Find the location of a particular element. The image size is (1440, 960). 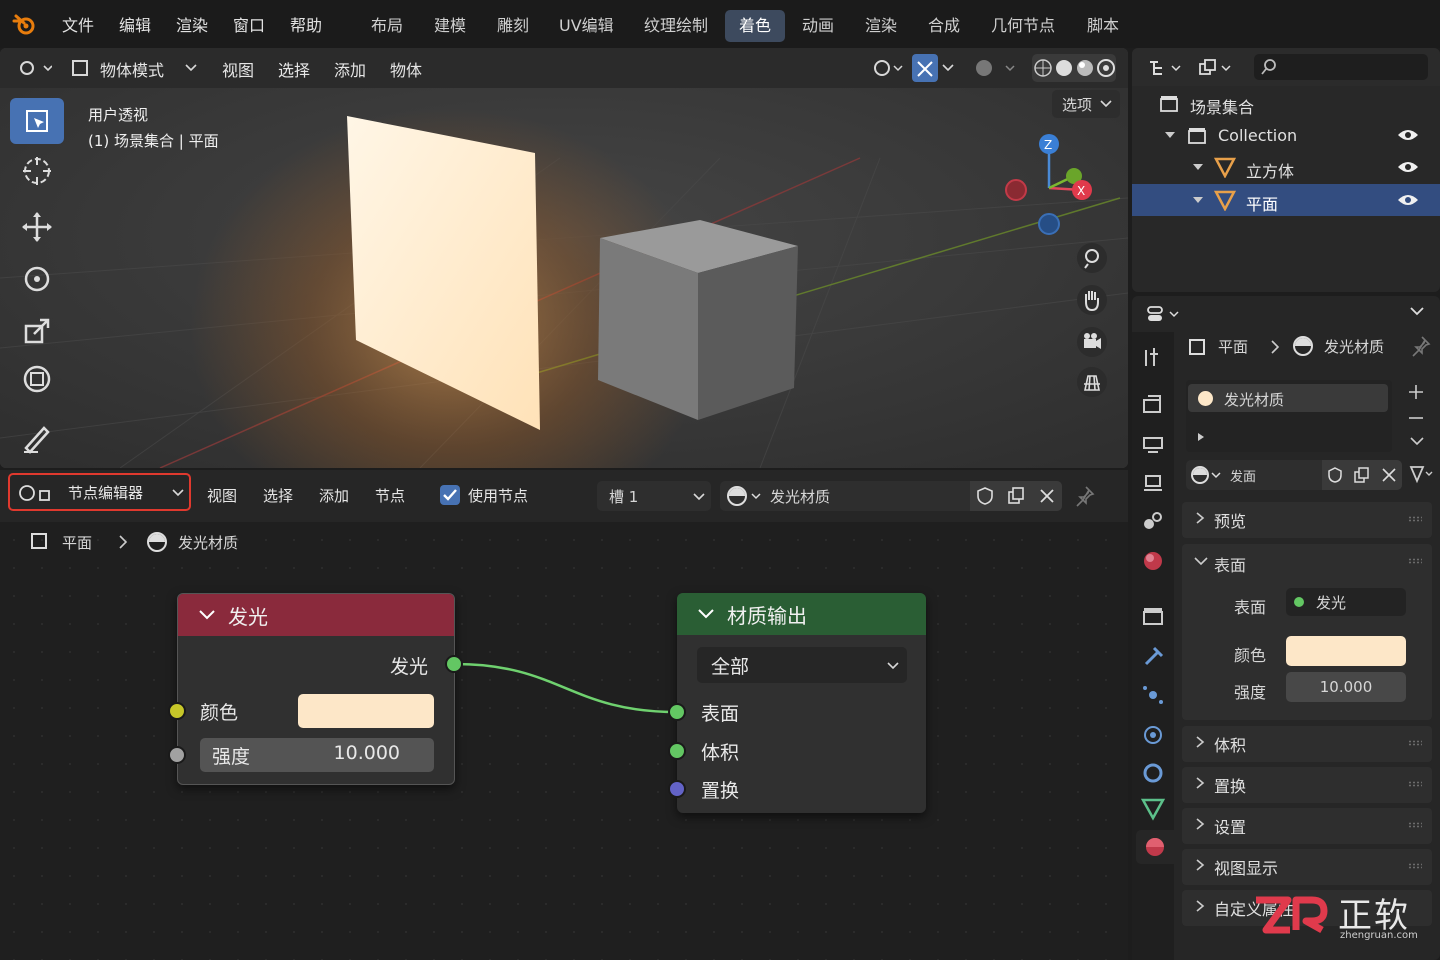

tab-compositing: 合成 is located at coordinates (944, 26).